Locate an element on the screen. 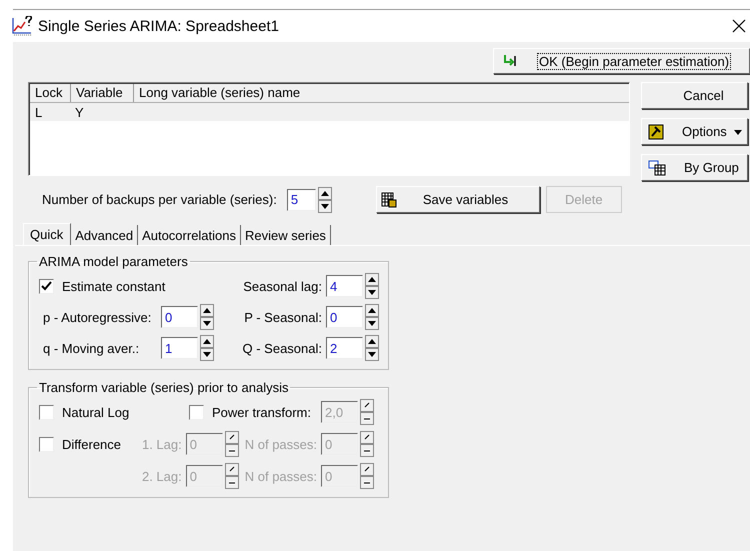  hammer-icon is located at coordinates (656, 132).